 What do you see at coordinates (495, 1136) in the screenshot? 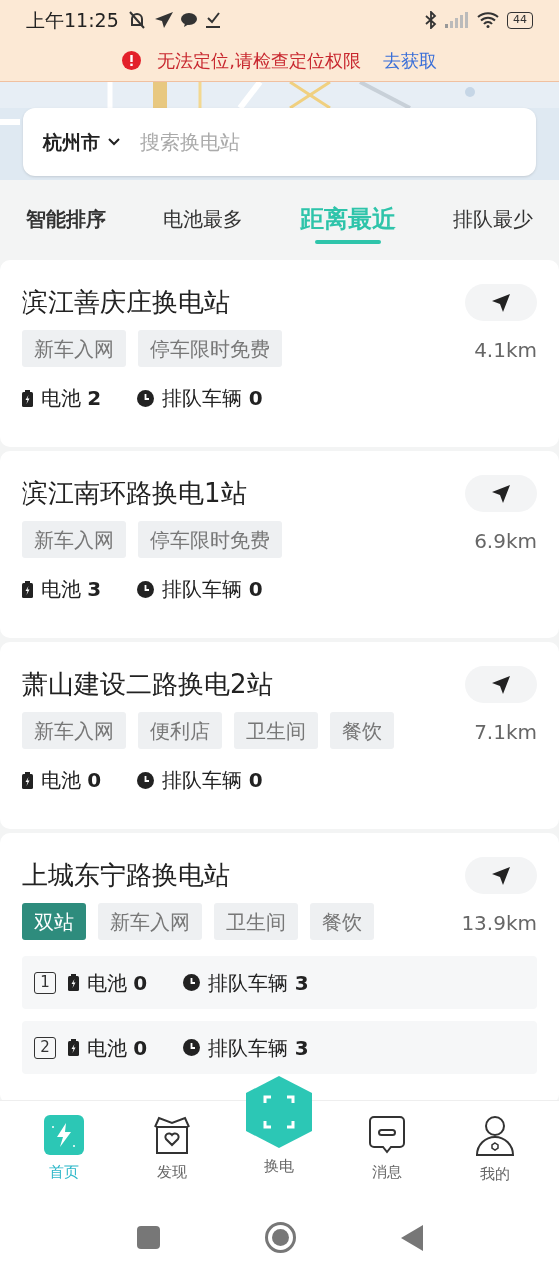
I see `person-icon` at bounding box center [495, 1136].